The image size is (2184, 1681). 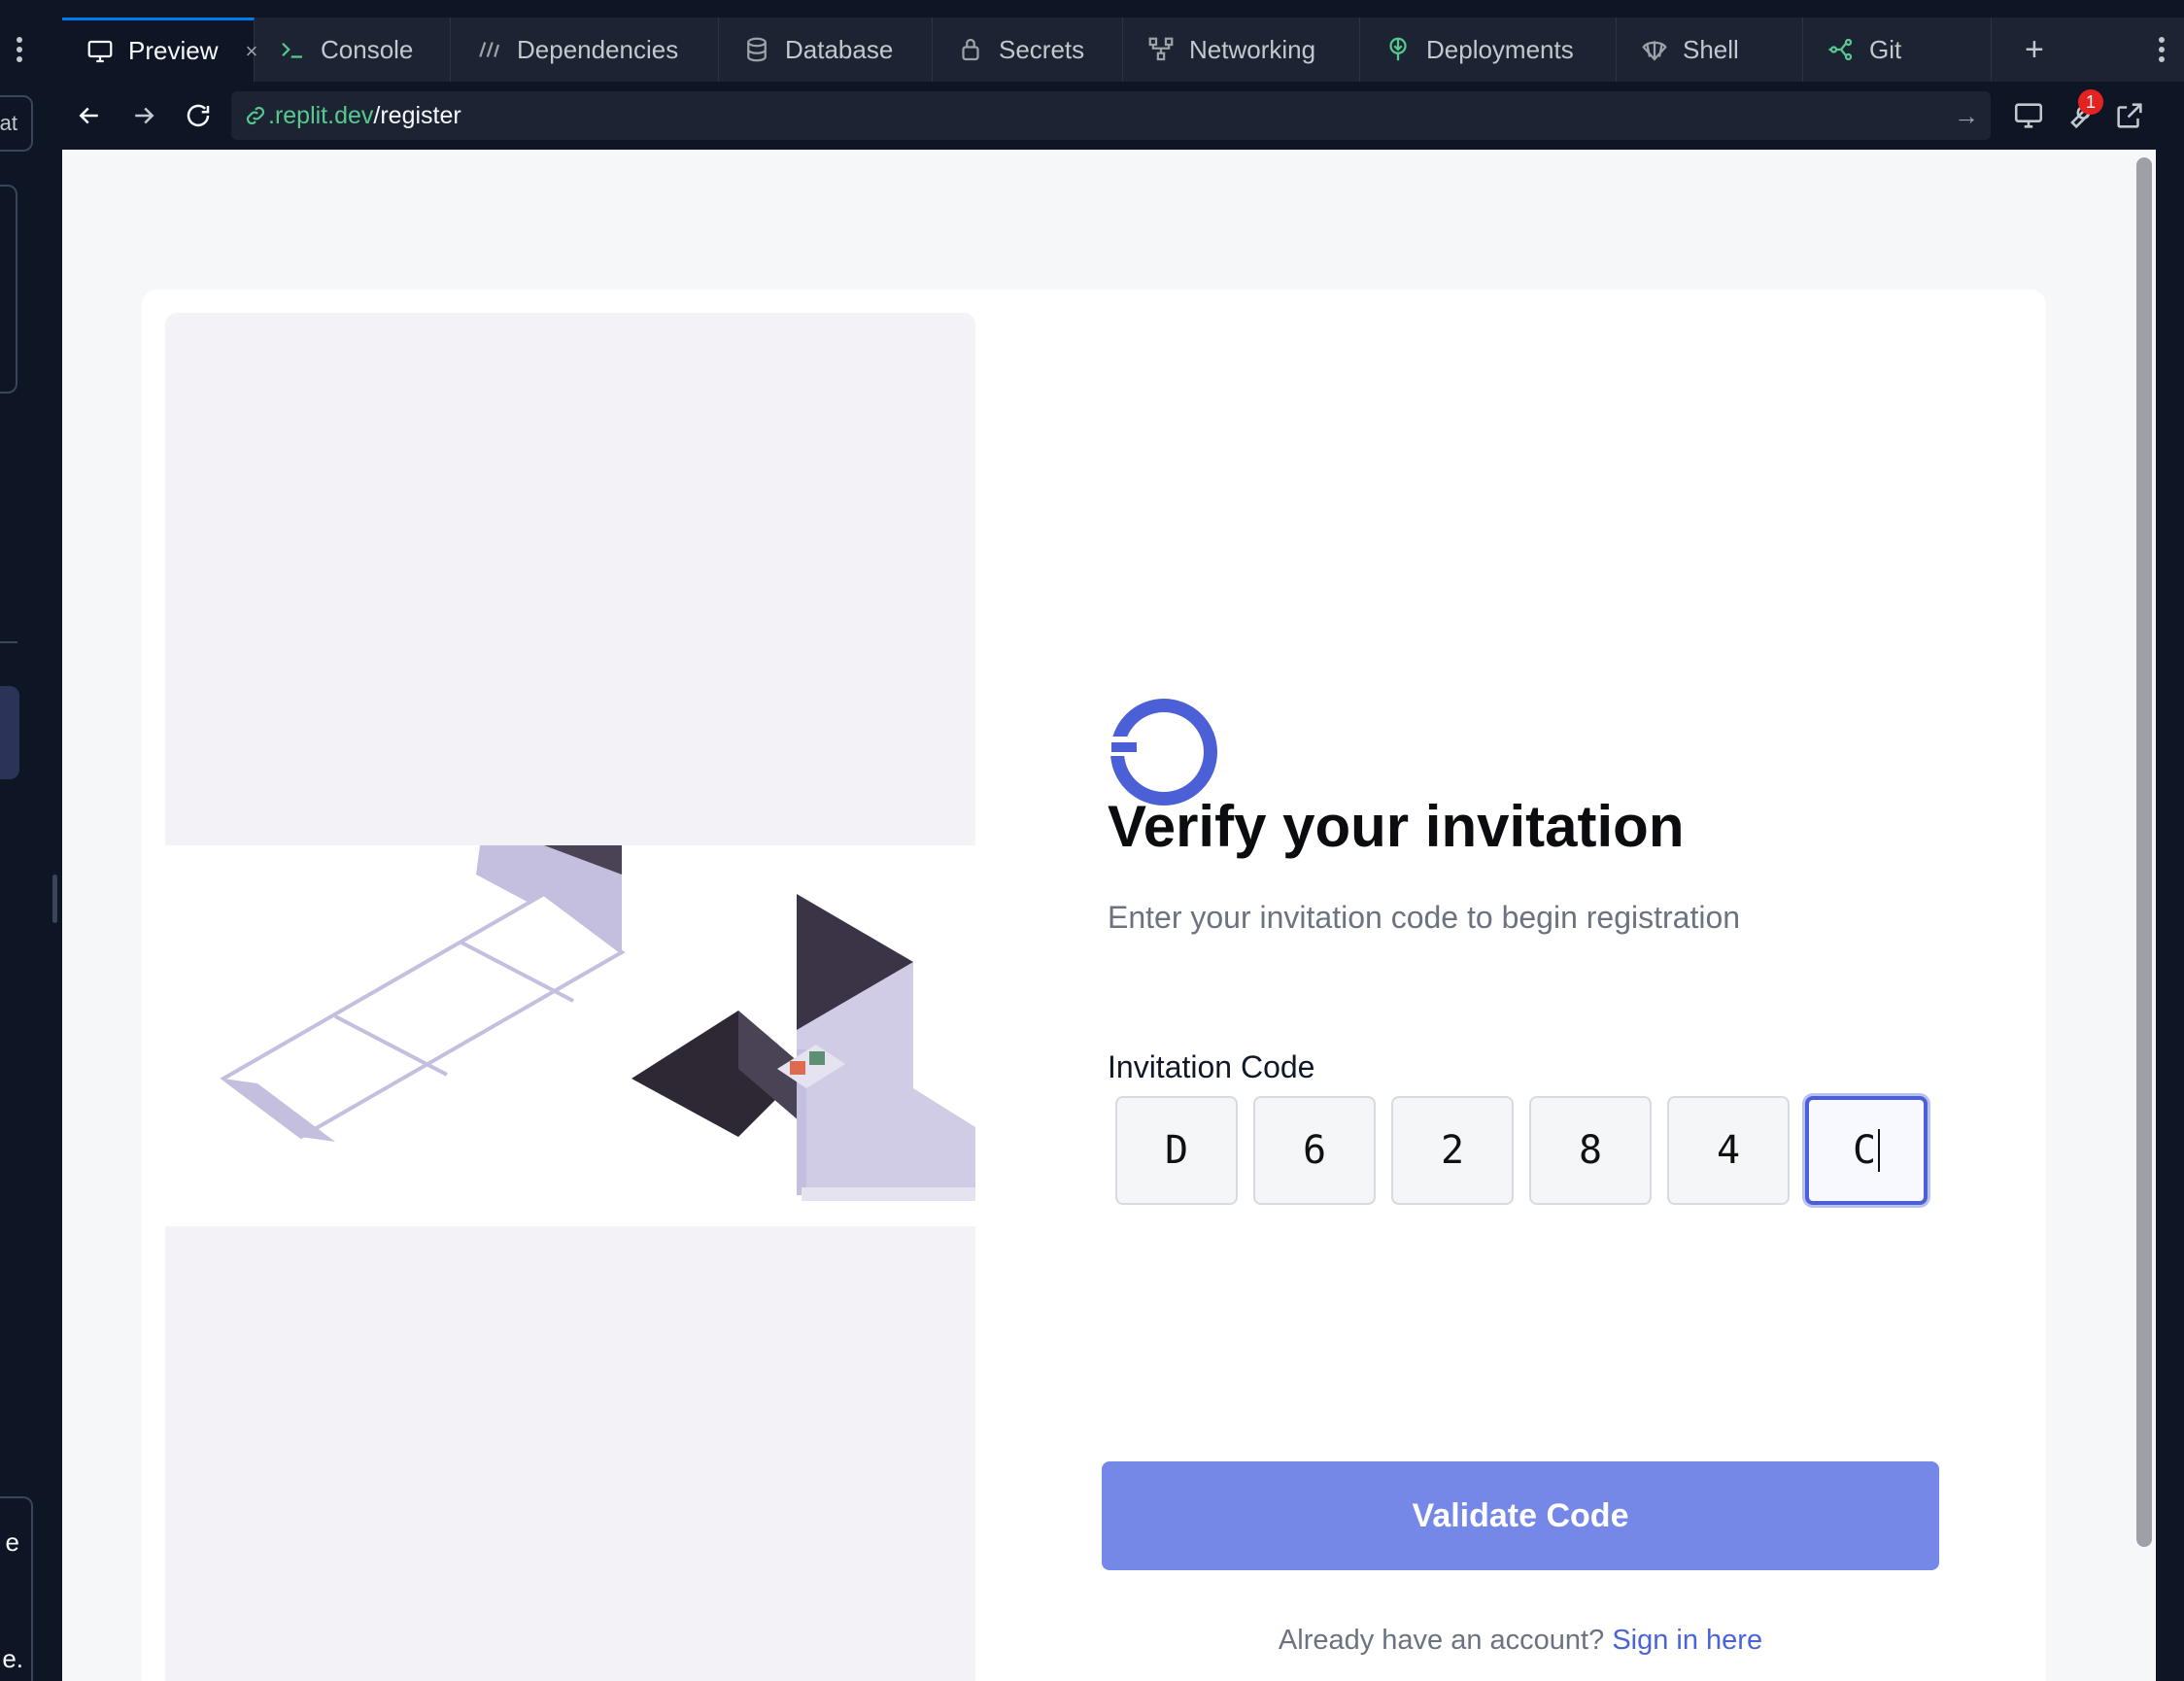 I want to click on window-top-strip, so click(x=1092, y=8).